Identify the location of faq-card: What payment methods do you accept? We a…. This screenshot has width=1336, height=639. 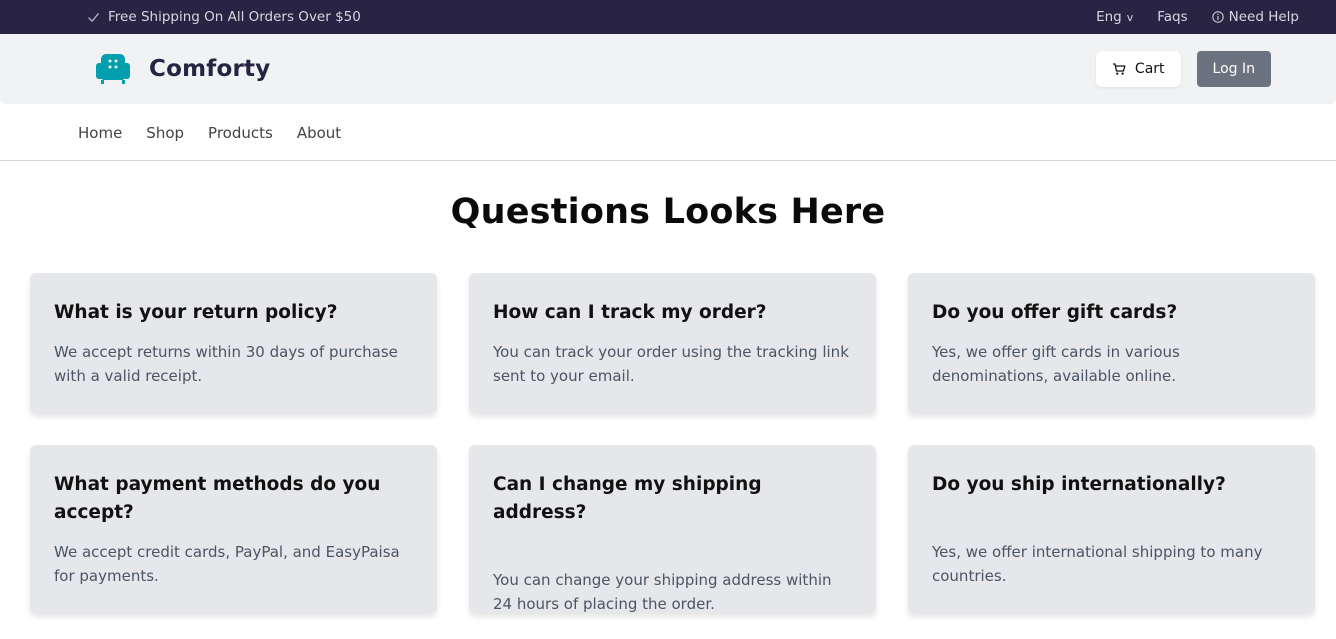
(233, 529).